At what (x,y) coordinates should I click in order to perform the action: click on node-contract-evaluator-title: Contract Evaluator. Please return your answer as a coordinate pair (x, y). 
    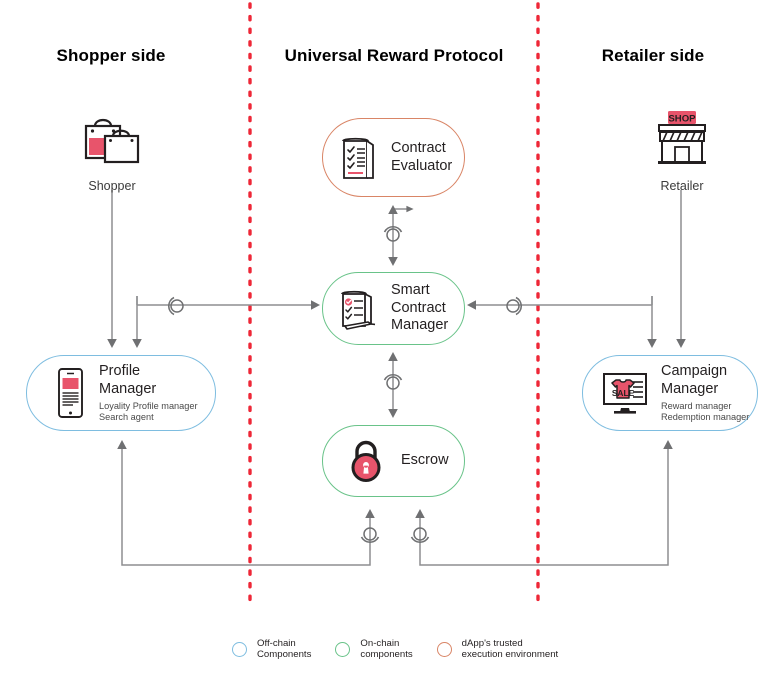
    Looking at the image, I should click on (422, 157).